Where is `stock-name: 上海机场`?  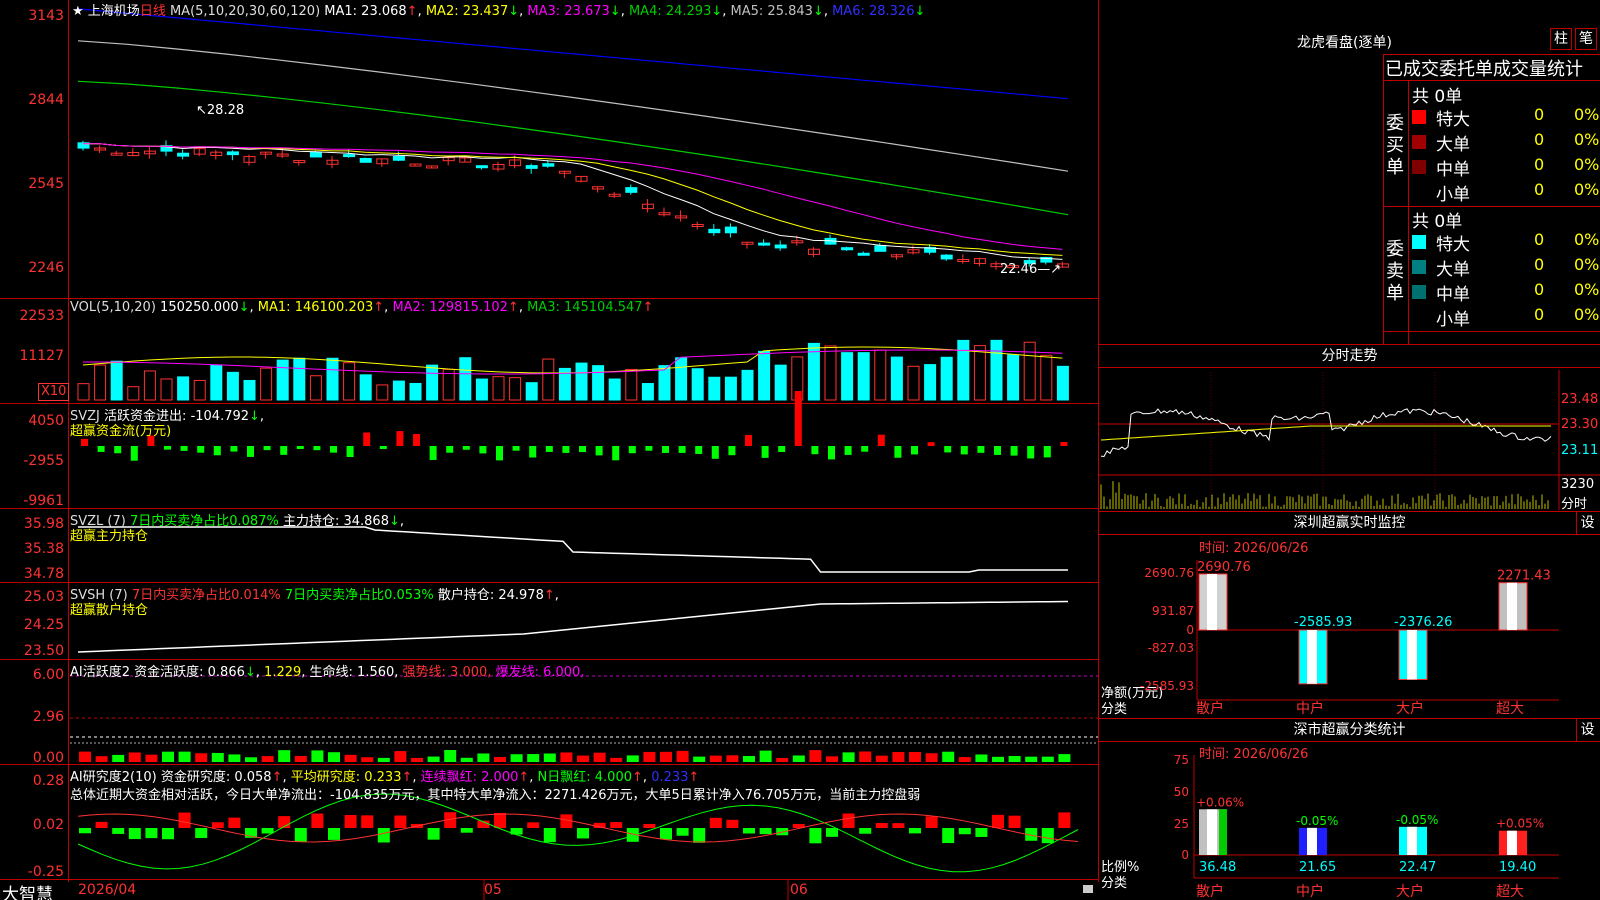 stock-name: 上海机场 is located at coordinates (113, 11).